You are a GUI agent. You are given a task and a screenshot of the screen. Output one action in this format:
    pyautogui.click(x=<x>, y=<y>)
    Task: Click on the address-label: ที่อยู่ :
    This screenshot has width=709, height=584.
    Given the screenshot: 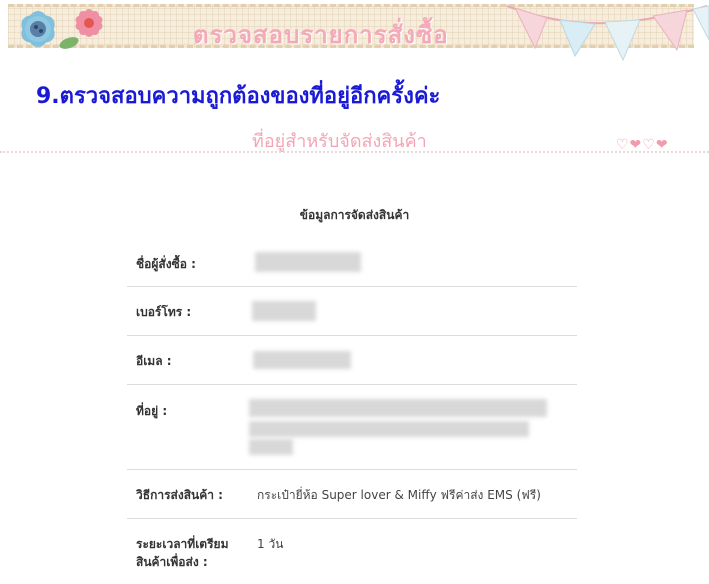 What is the action you would take?
    pyautogui.click(x=152, y=411)
    